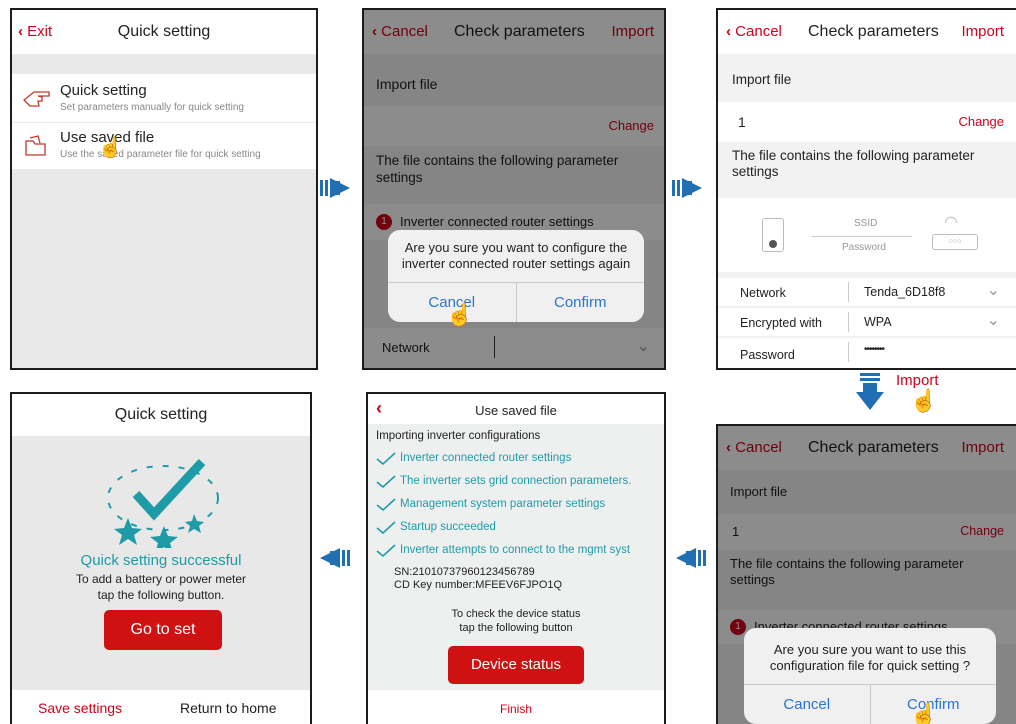  I want to click on serial-number: SN:21010737960123456789, so click(464, 572).